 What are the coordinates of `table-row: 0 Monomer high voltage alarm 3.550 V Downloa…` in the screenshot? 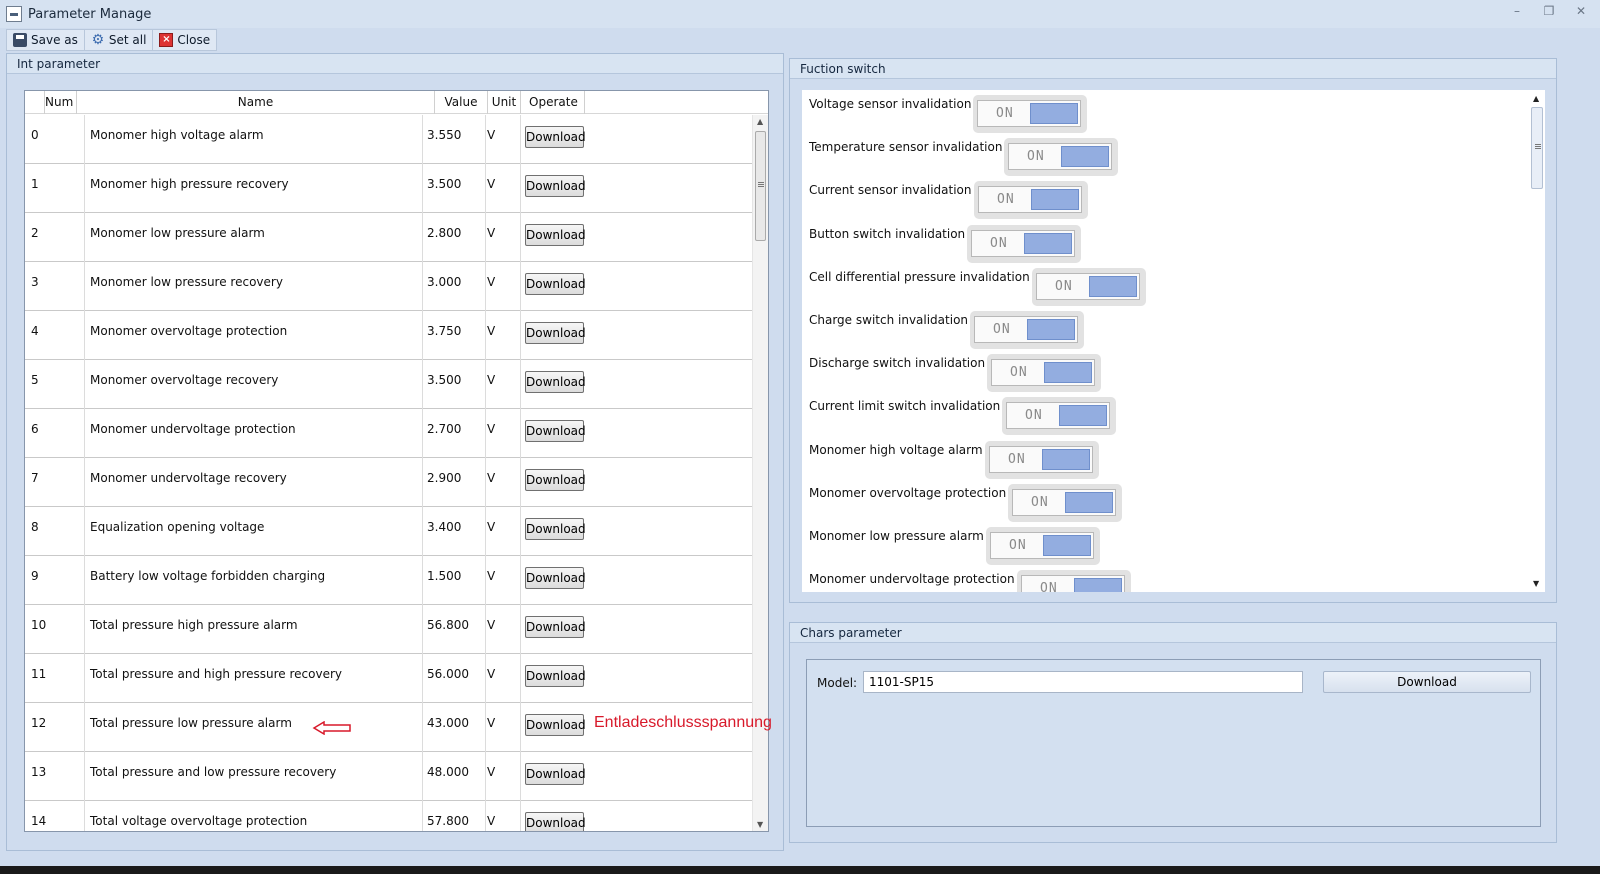 It's located at (388, 139).